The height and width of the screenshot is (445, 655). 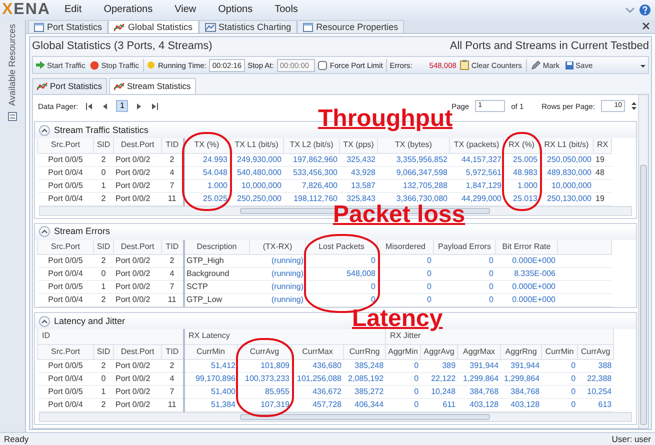 I want to click on section-title: Stream Errors, so click(x=82, y=231).